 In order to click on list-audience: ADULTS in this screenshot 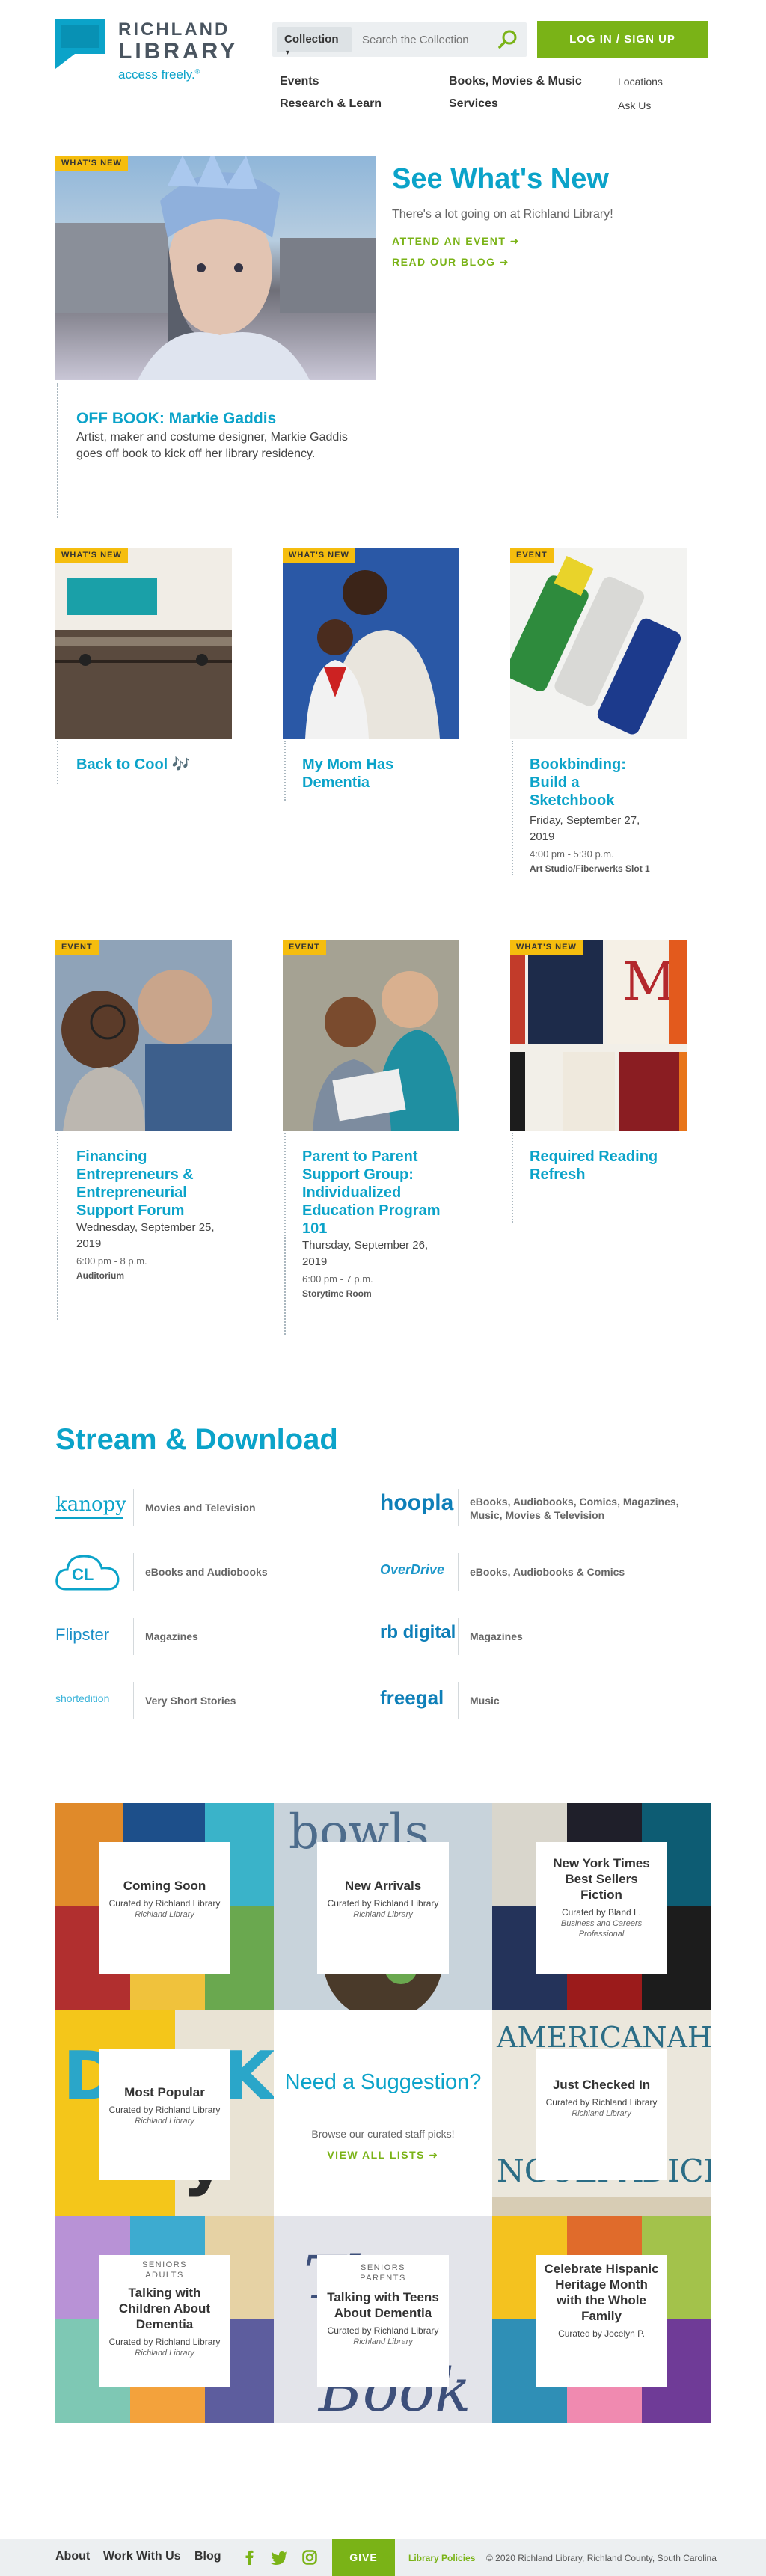, I will do `click(164, 2275)`.